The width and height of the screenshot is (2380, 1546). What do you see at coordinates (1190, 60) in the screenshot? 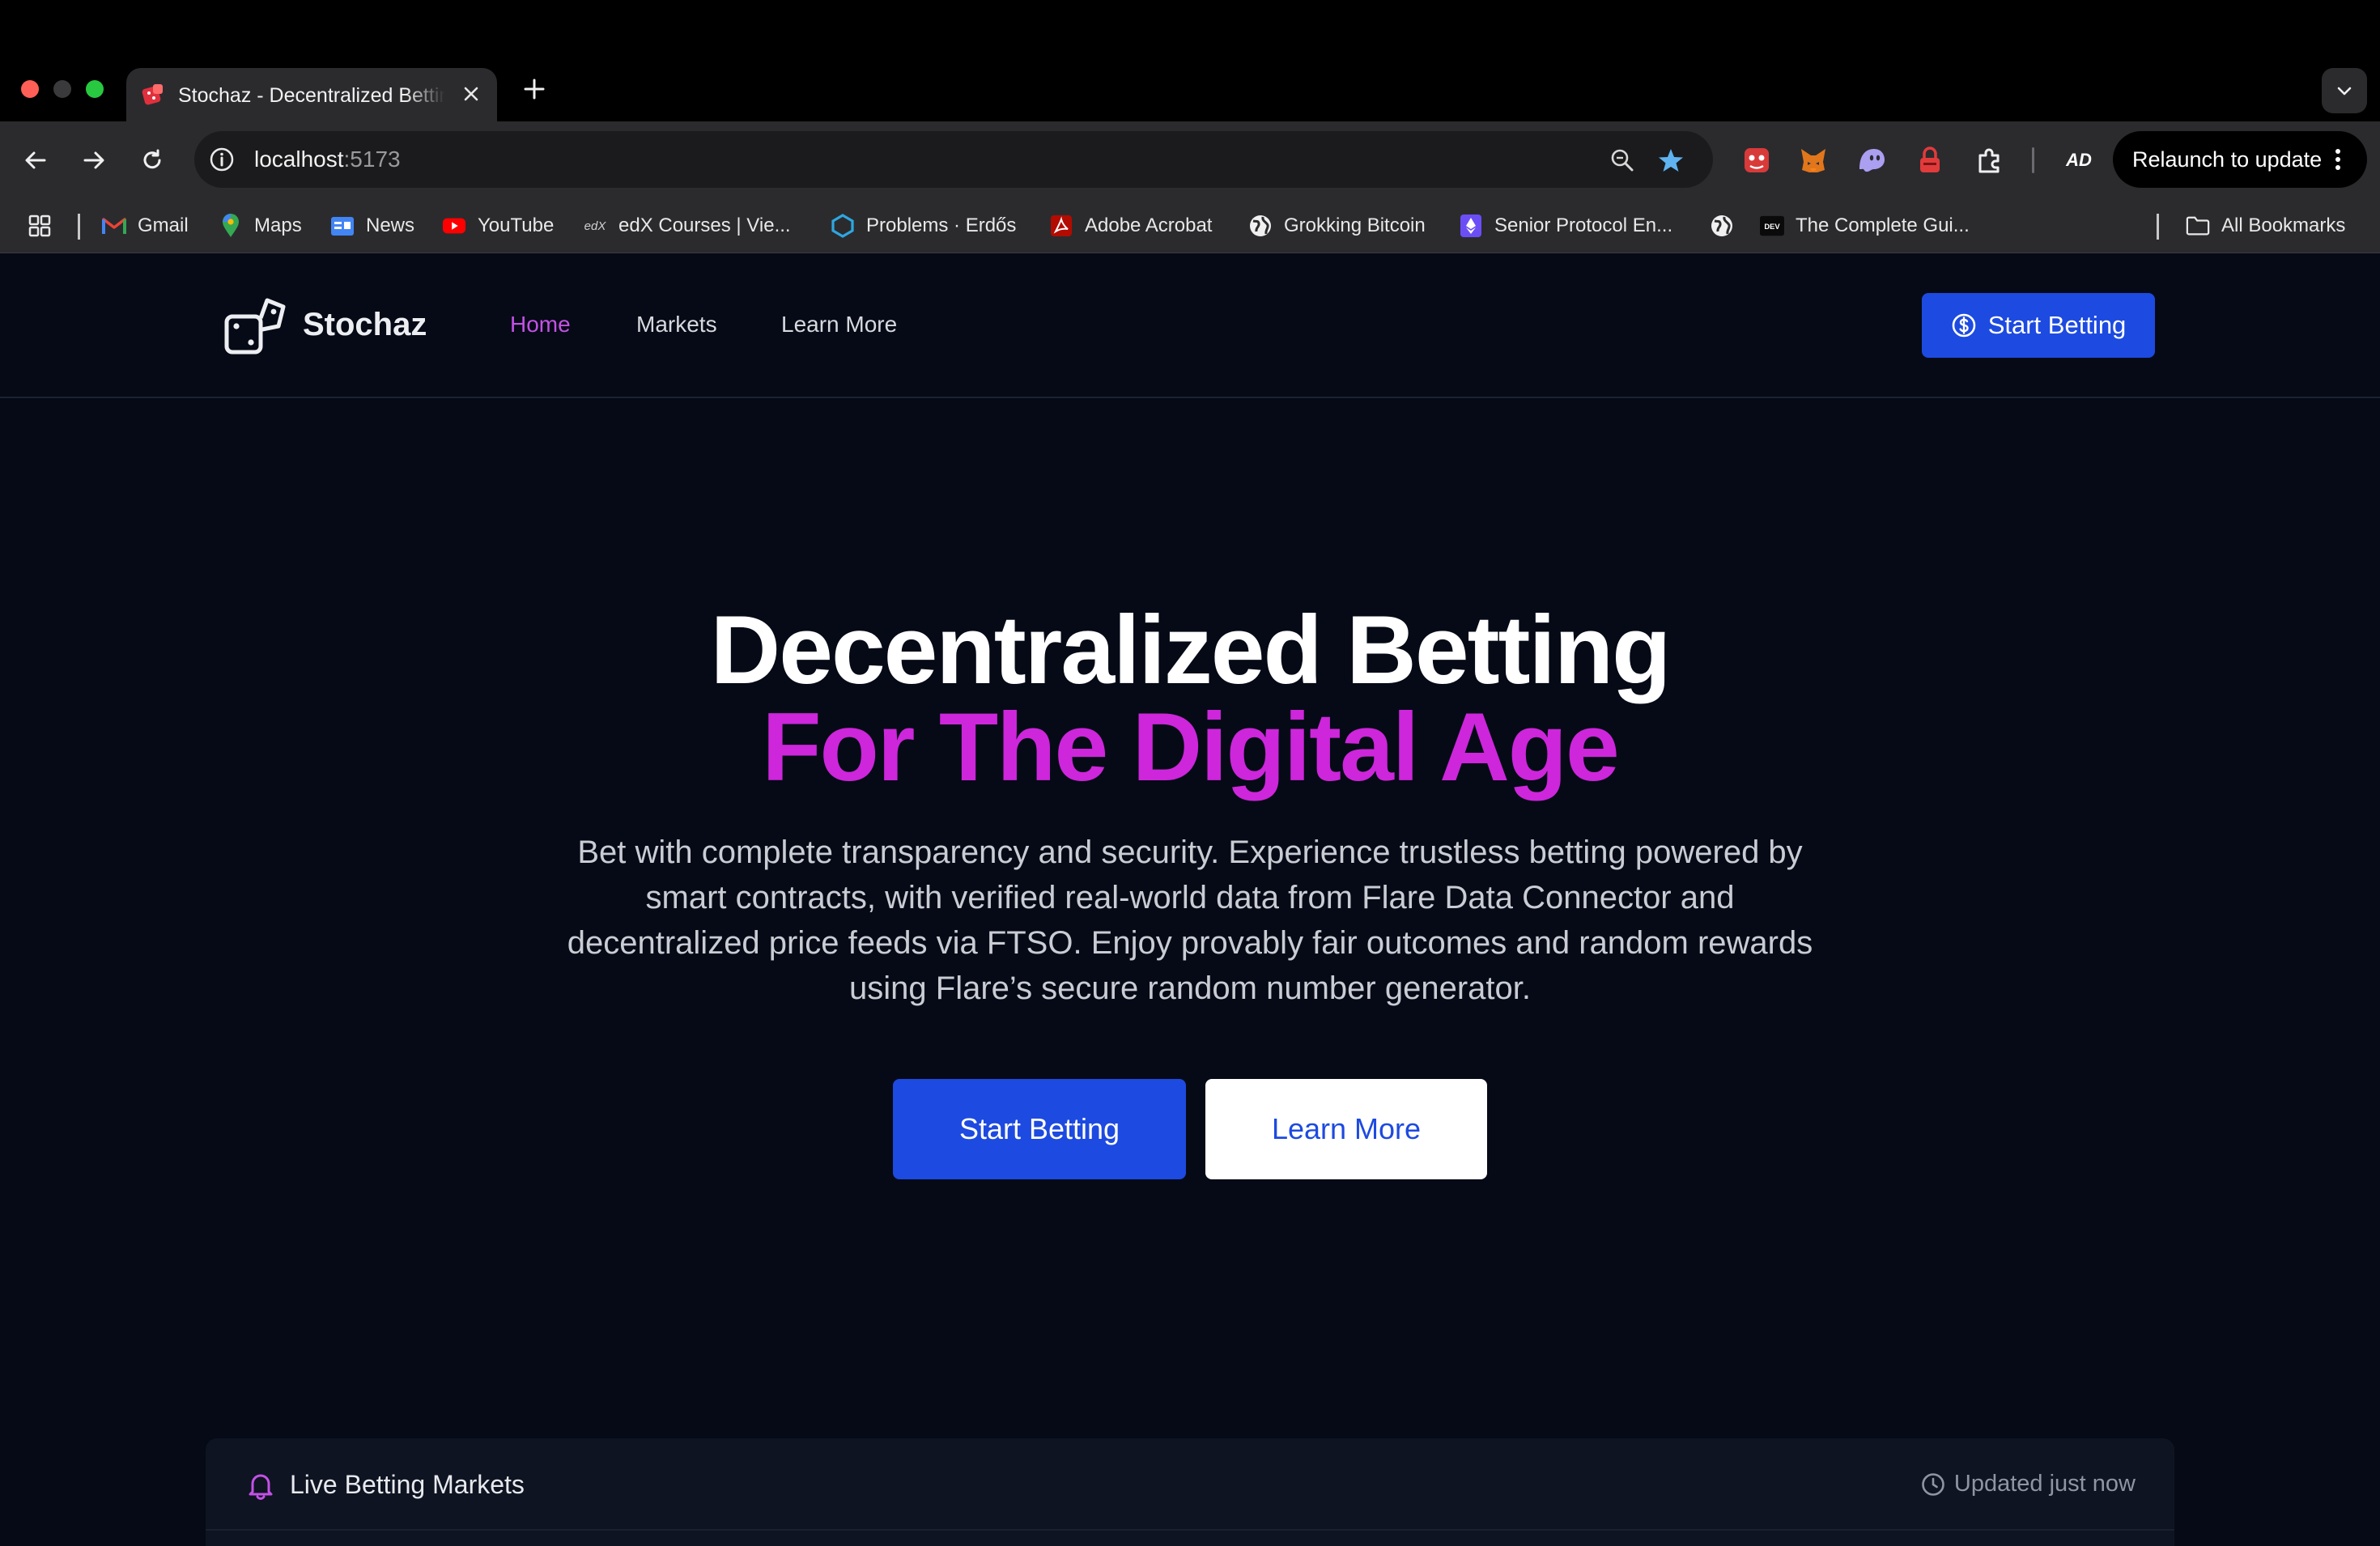
I see `browser-tab-strip: Stochaz - Decentralized Betting` at bounding box center [1190, 60].